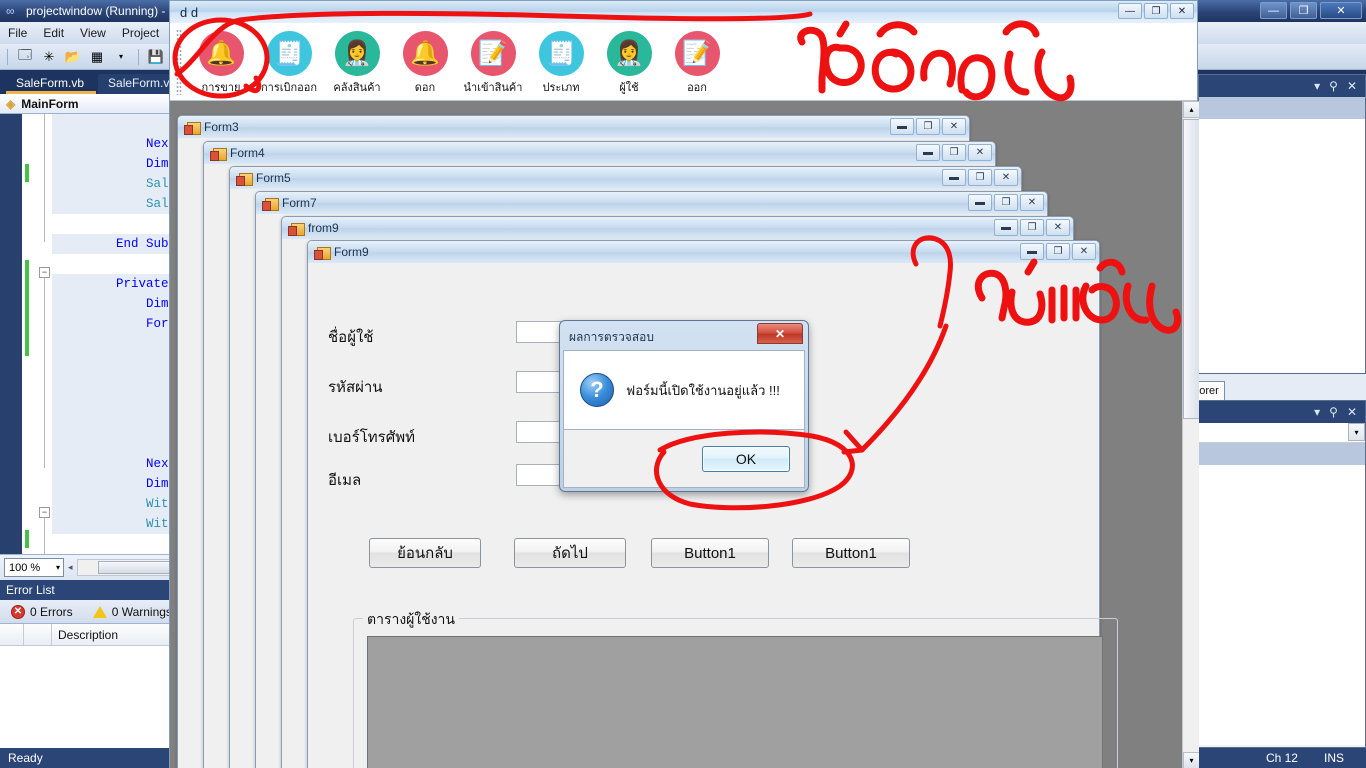 The image size is (1366, 768). I want to click on tool-button-exit: 📝 ออก, so click(697, 62).